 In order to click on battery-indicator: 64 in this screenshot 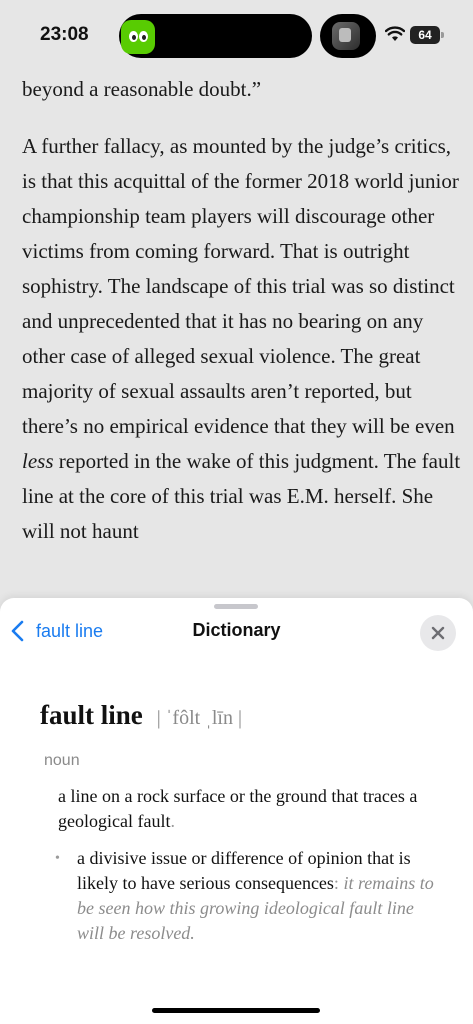, I will do `click(427, 35)`.